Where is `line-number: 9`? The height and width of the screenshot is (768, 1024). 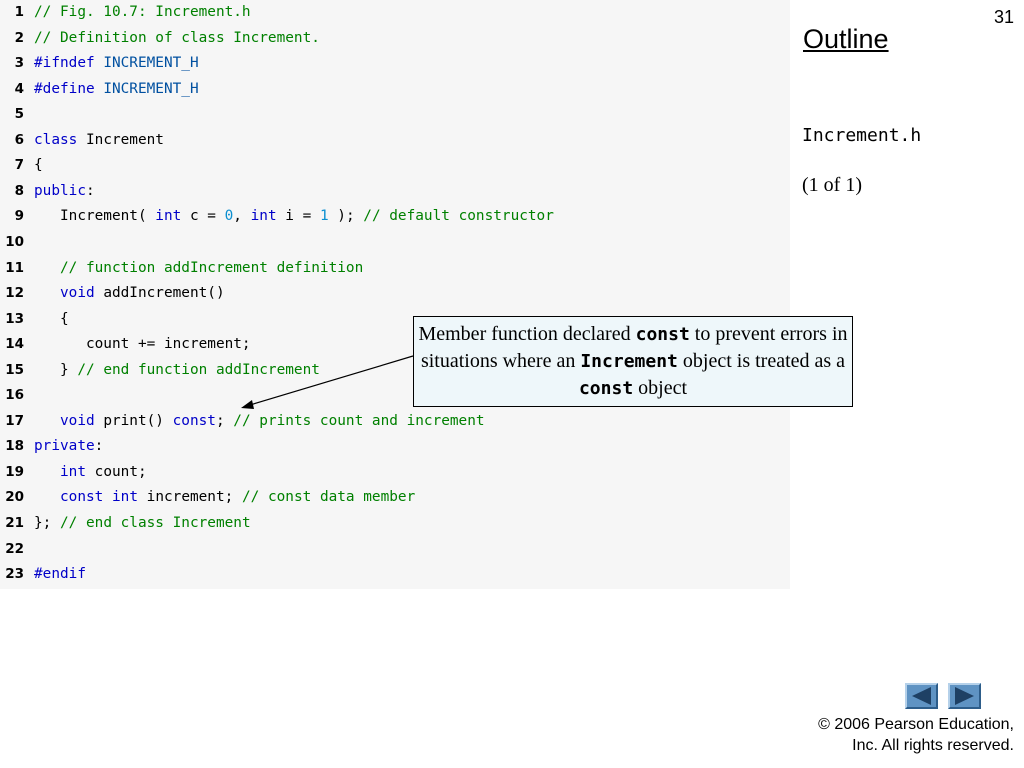
line-number: 9 is located at coordinates (19, 216).